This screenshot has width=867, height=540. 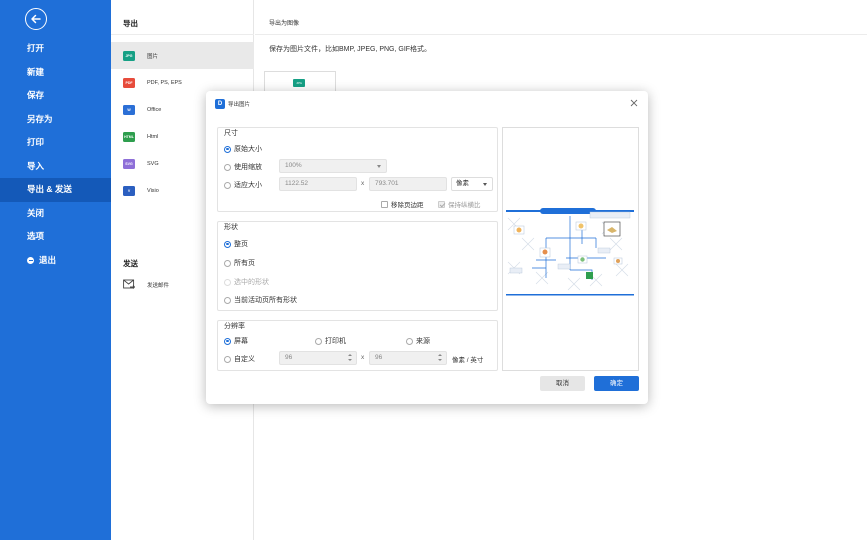 What do you see at coordinates (234, 326) in the screenshot?
I see `resolution-group-title: 分辨率` at bounding box center [234, 326].